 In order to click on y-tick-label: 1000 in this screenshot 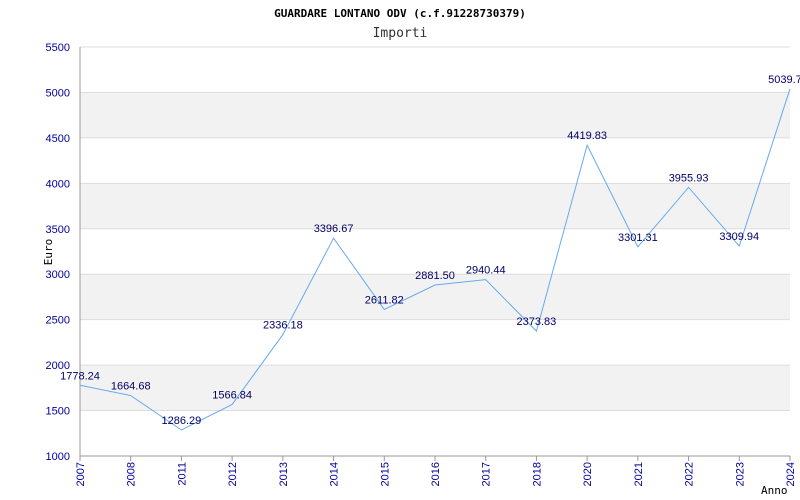, I will do `click(58, 457)`.